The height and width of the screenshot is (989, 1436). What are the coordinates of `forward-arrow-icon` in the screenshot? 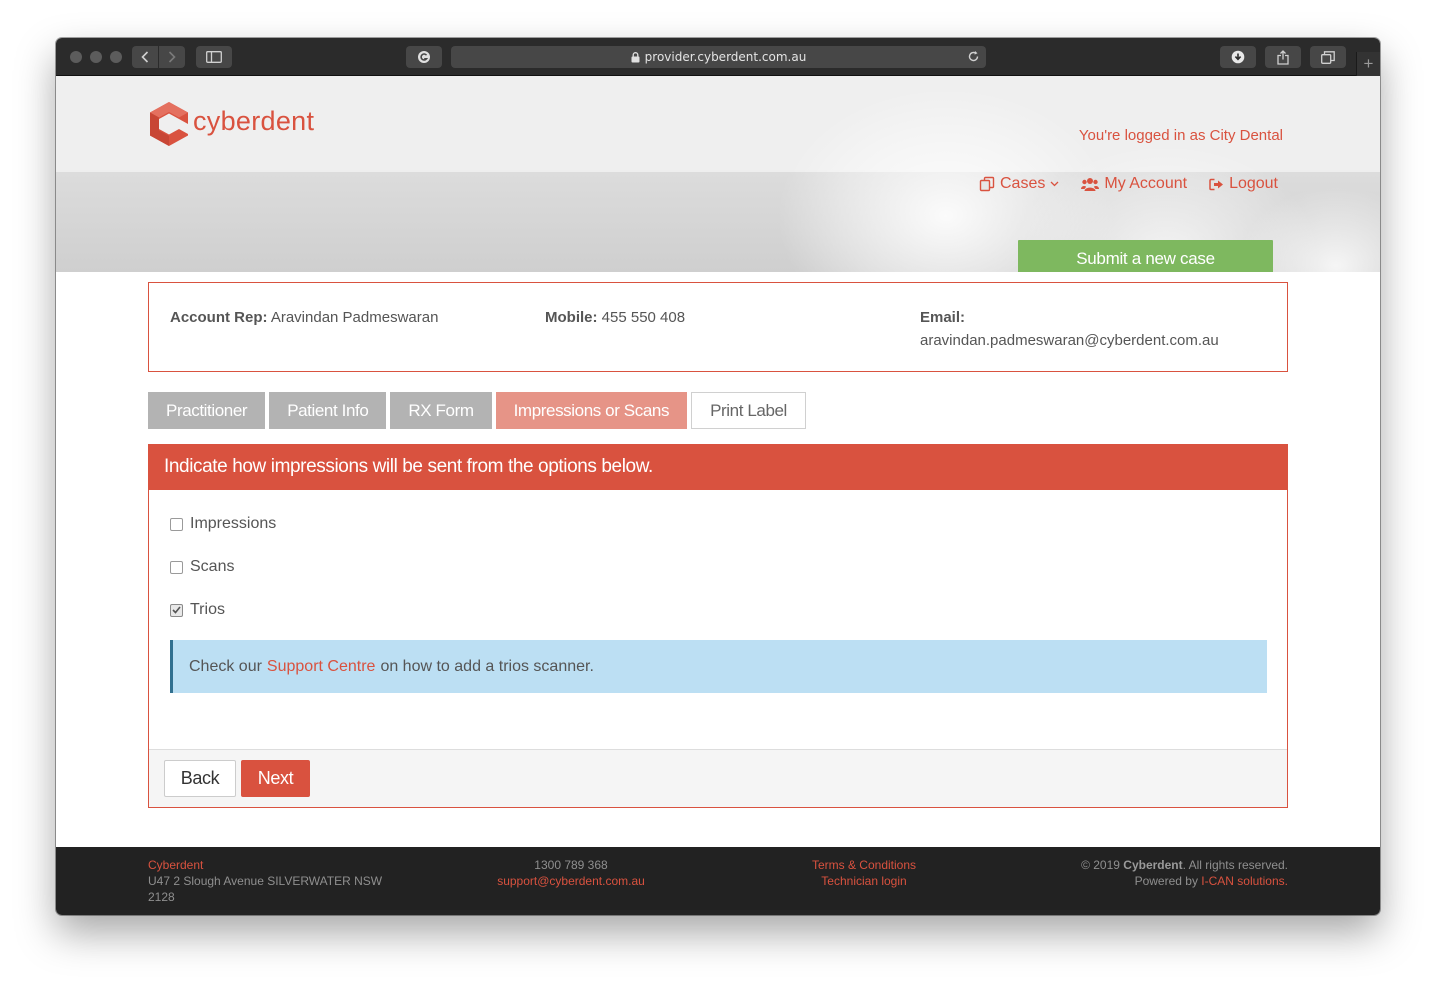 It's located at (171, 57).